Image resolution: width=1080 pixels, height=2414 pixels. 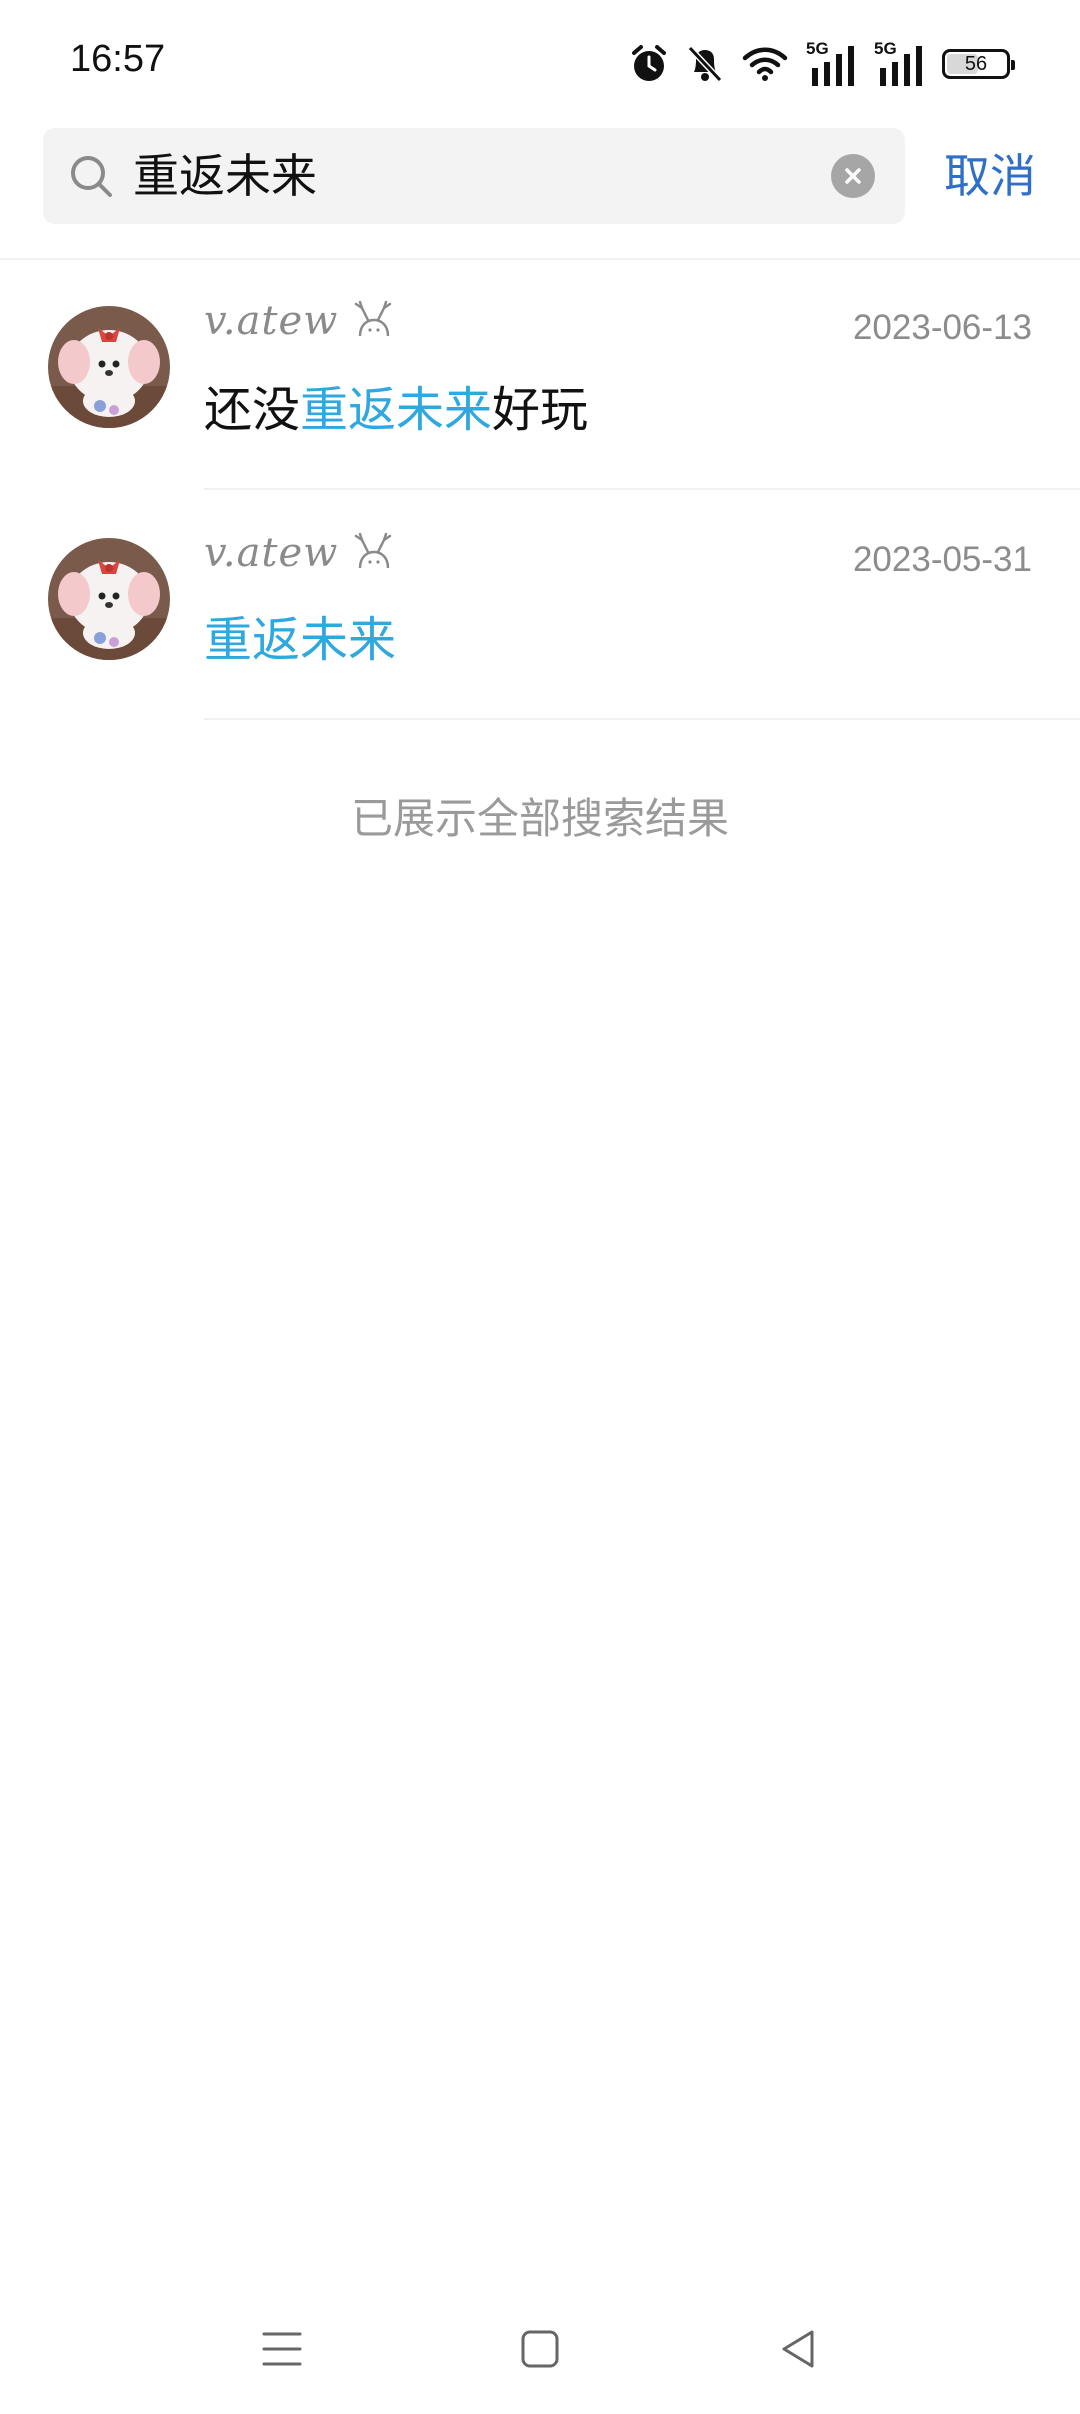 What do you see at coordinates (225, 176) in the screenshot?
I see `search-input: 重返未来` at bounding box center [225, 176].